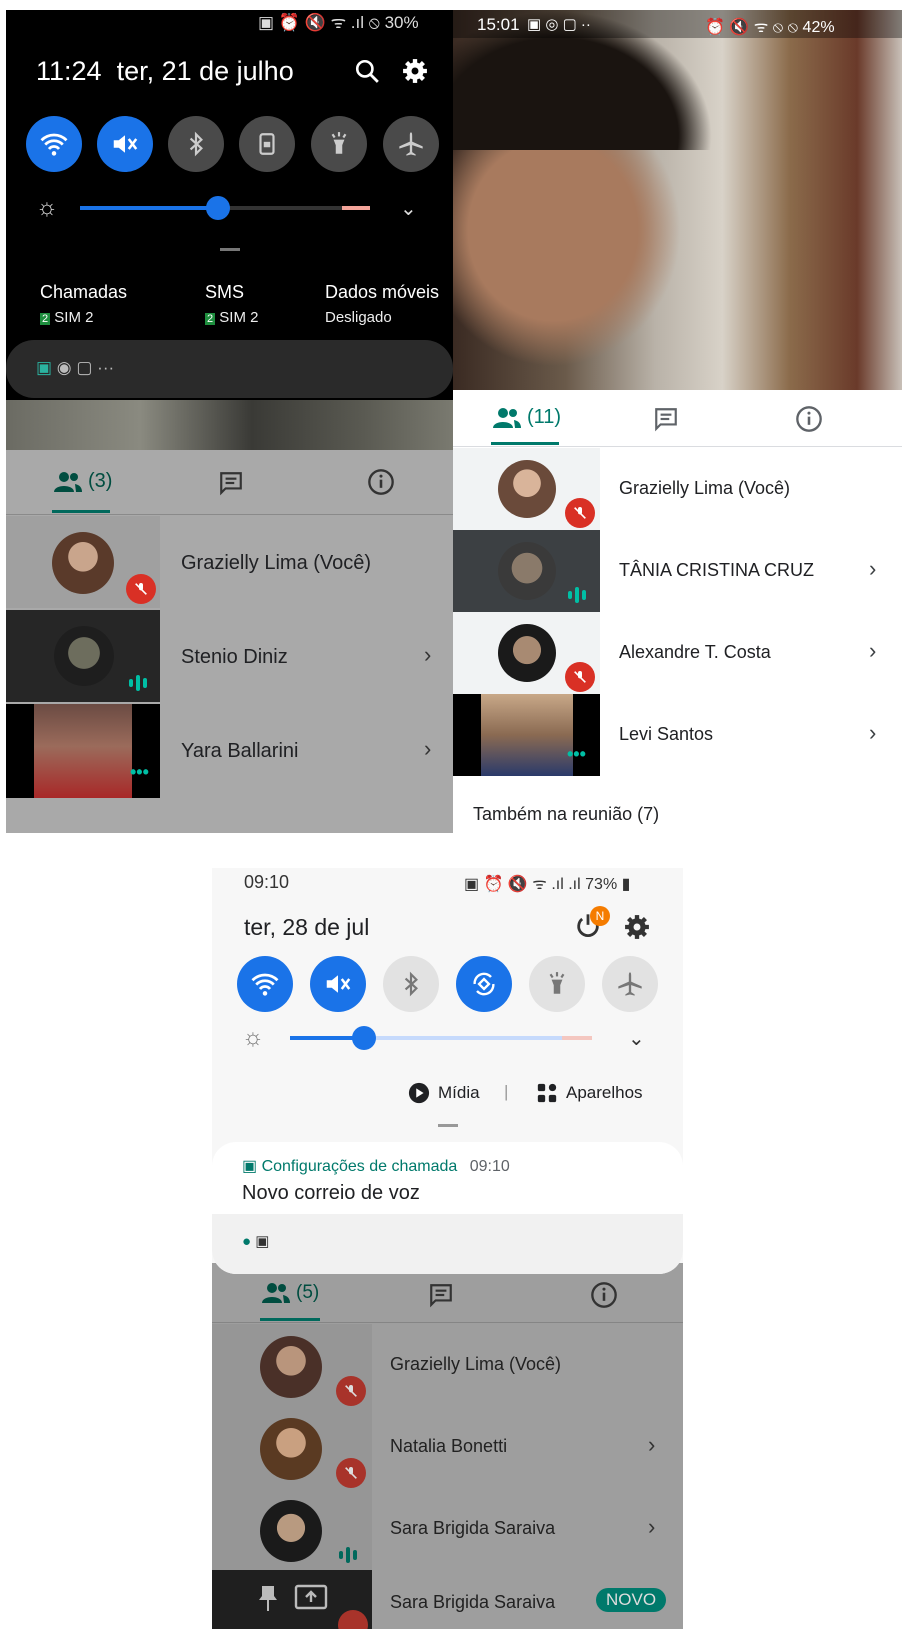 This screenshot has height=1629, width=902. Describe the element at coordinates (307, 927) in the screenshot. I see `date: ter, 28 de jul` at that location.